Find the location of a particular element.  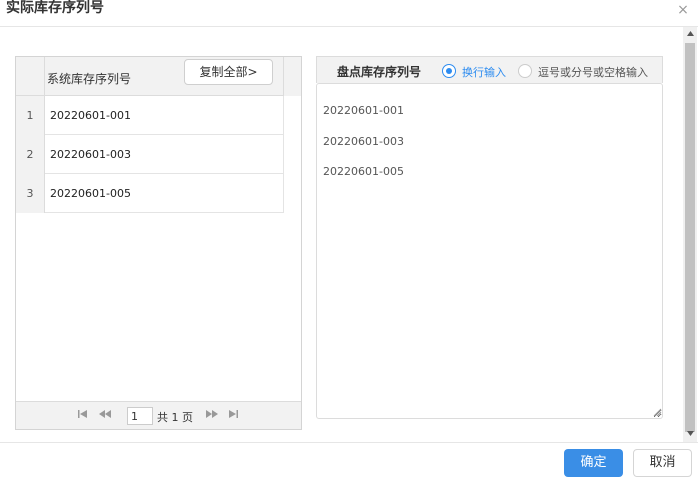

grid-pager: 共 1 页 is located at coordinates (158, 415).